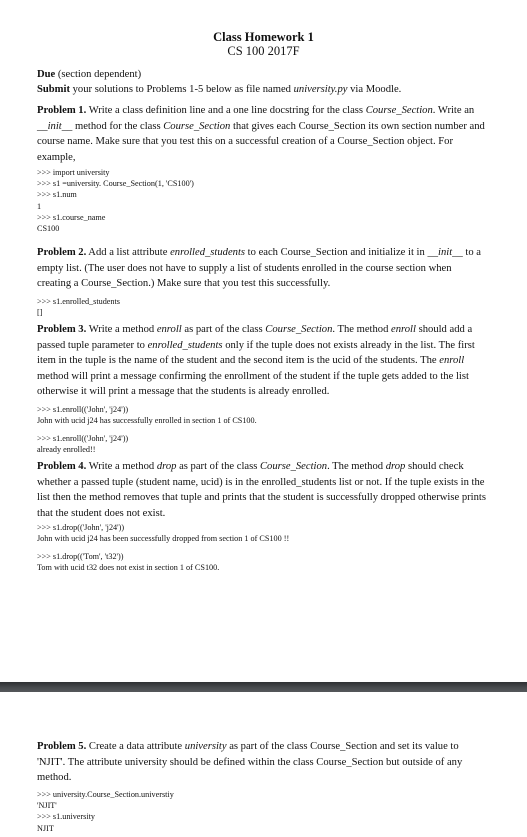 The width and height of the screenshot is (527, 837). I want to click on problem-text: Add a list attribute, so click(128, 252).